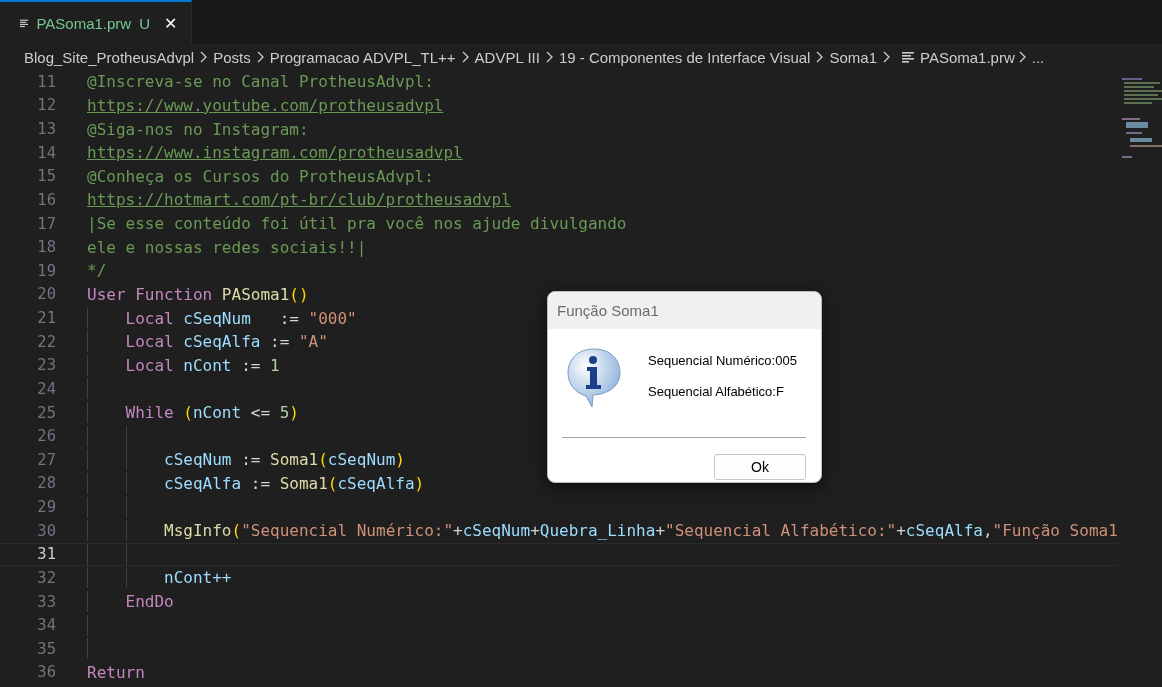 The height and width of the screenshot is (687, 1162). Describe the element at coordinates (260, 82) in the screenshot. I see `code-line: @Inscreva-se no Canal ProtheusAdvpl:` at that location.